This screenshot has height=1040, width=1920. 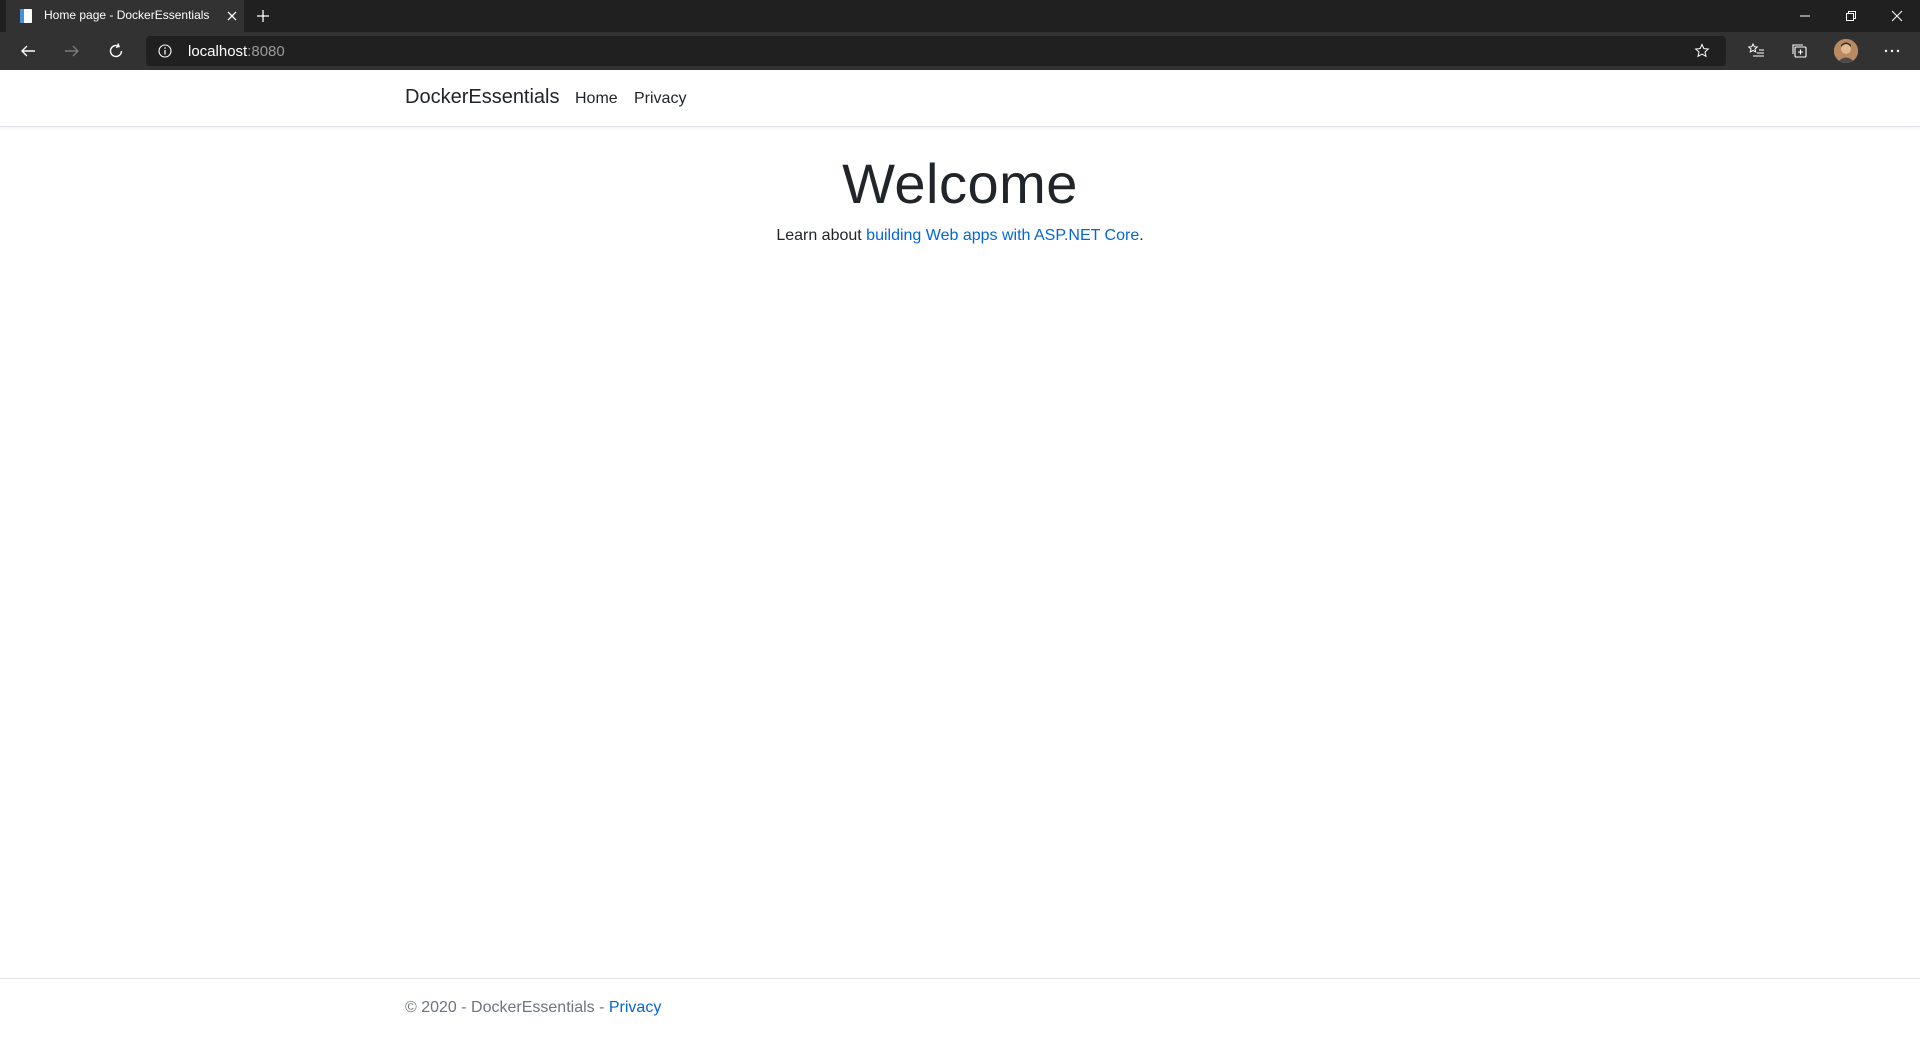 I want to click on close-icon, so click(x=1897, y=16).